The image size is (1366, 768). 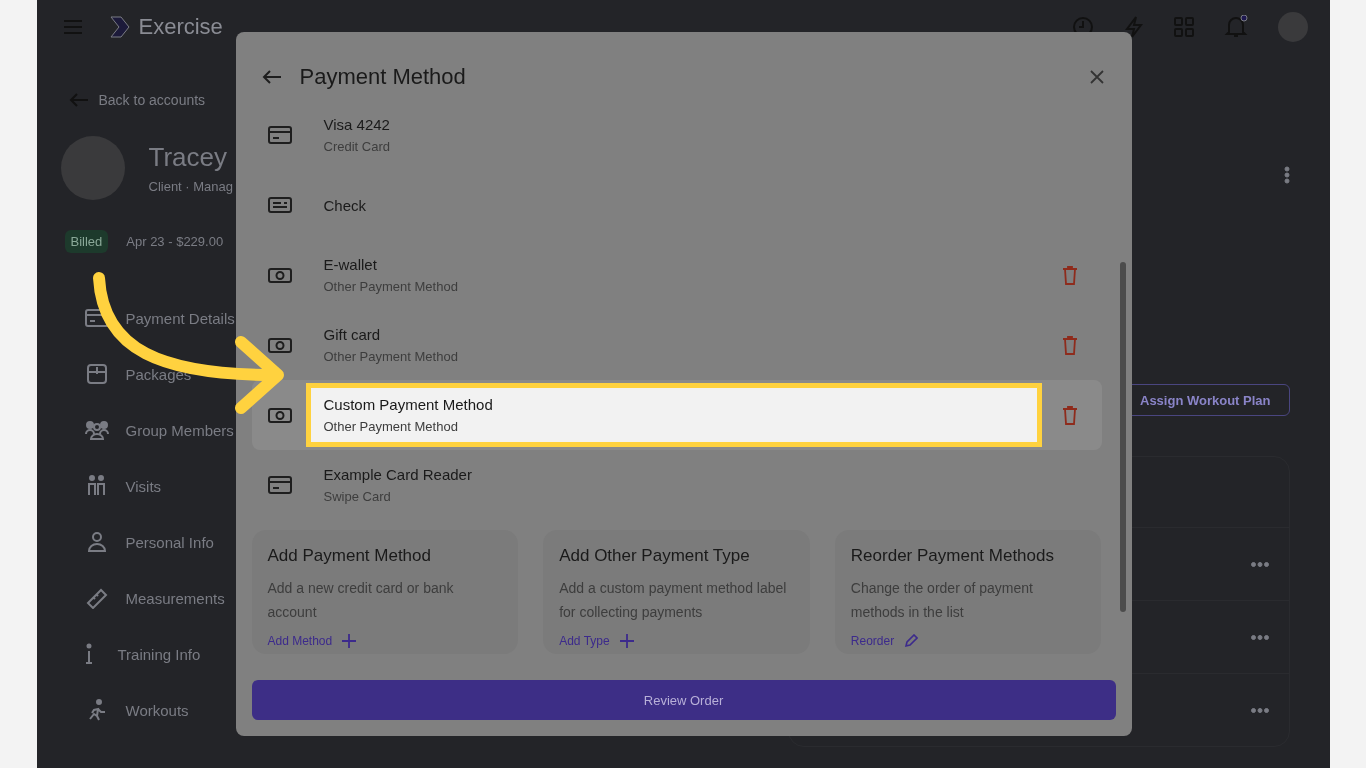 I want to click on app-logo-text: Exercise, so click(x=180, y=27).